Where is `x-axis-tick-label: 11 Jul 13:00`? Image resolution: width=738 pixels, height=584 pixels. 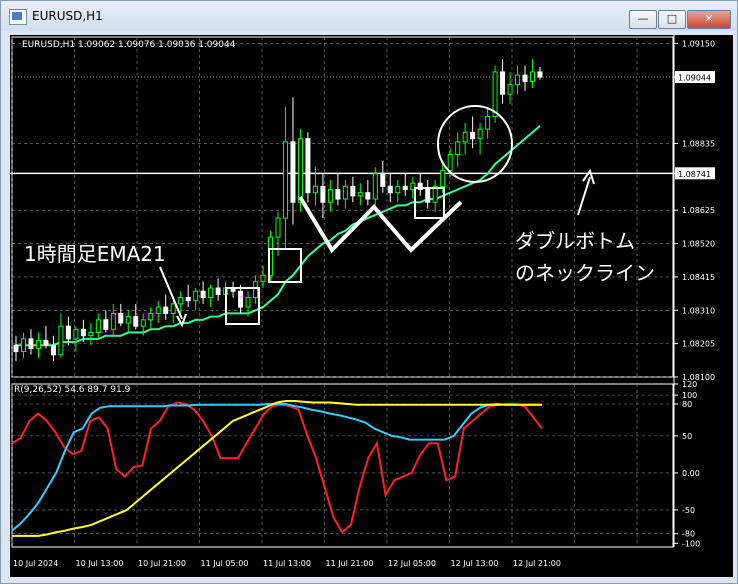
x-axis-tick-label: 11 Jul 13:00 is located at coordinates (287, 563).